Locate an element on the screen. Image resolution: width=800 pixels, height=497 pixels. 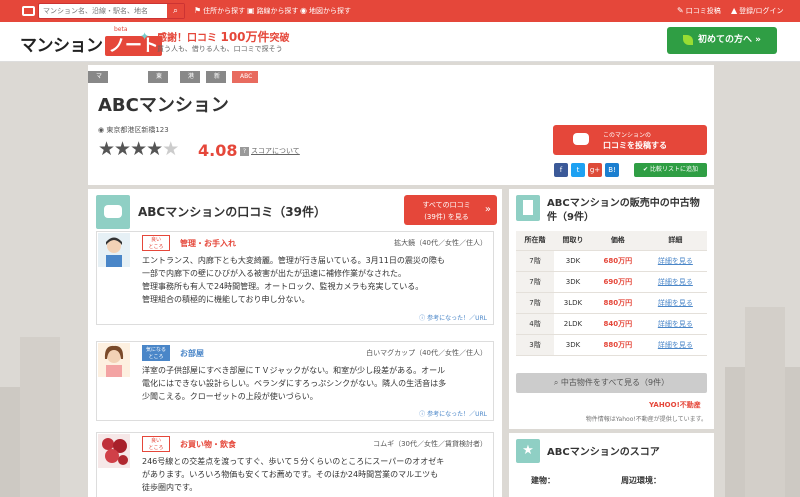
star-icon: ★ is located at coordinates (528, 451).